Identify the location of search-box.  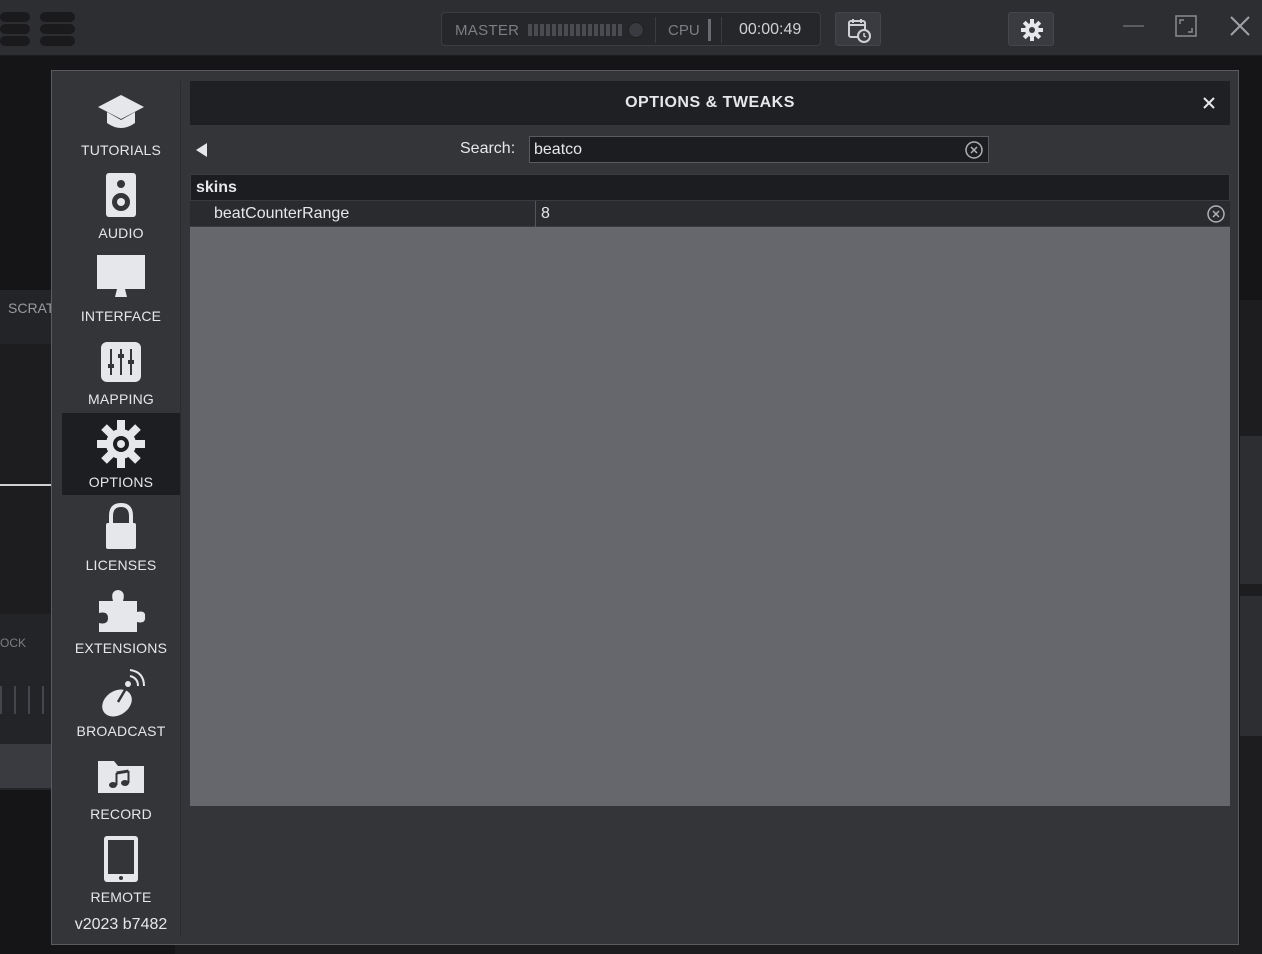
(759, 149).